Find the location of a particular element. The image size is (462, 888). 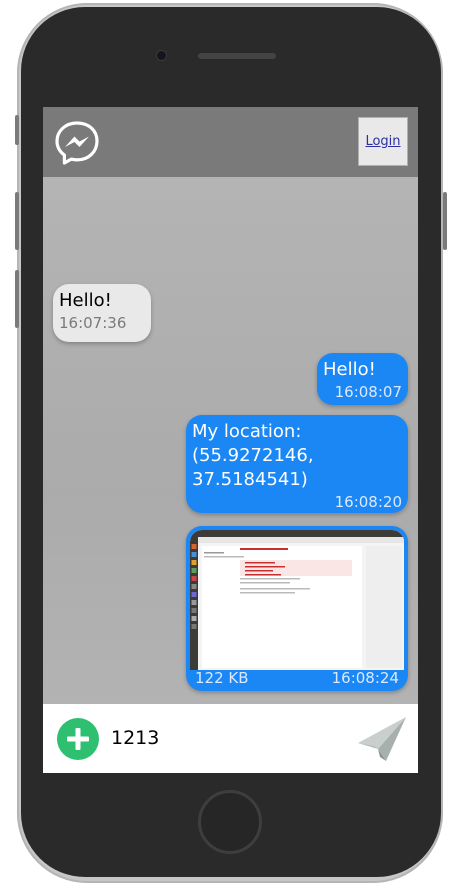

add-attachment-button is located at coordinates (78, 739).